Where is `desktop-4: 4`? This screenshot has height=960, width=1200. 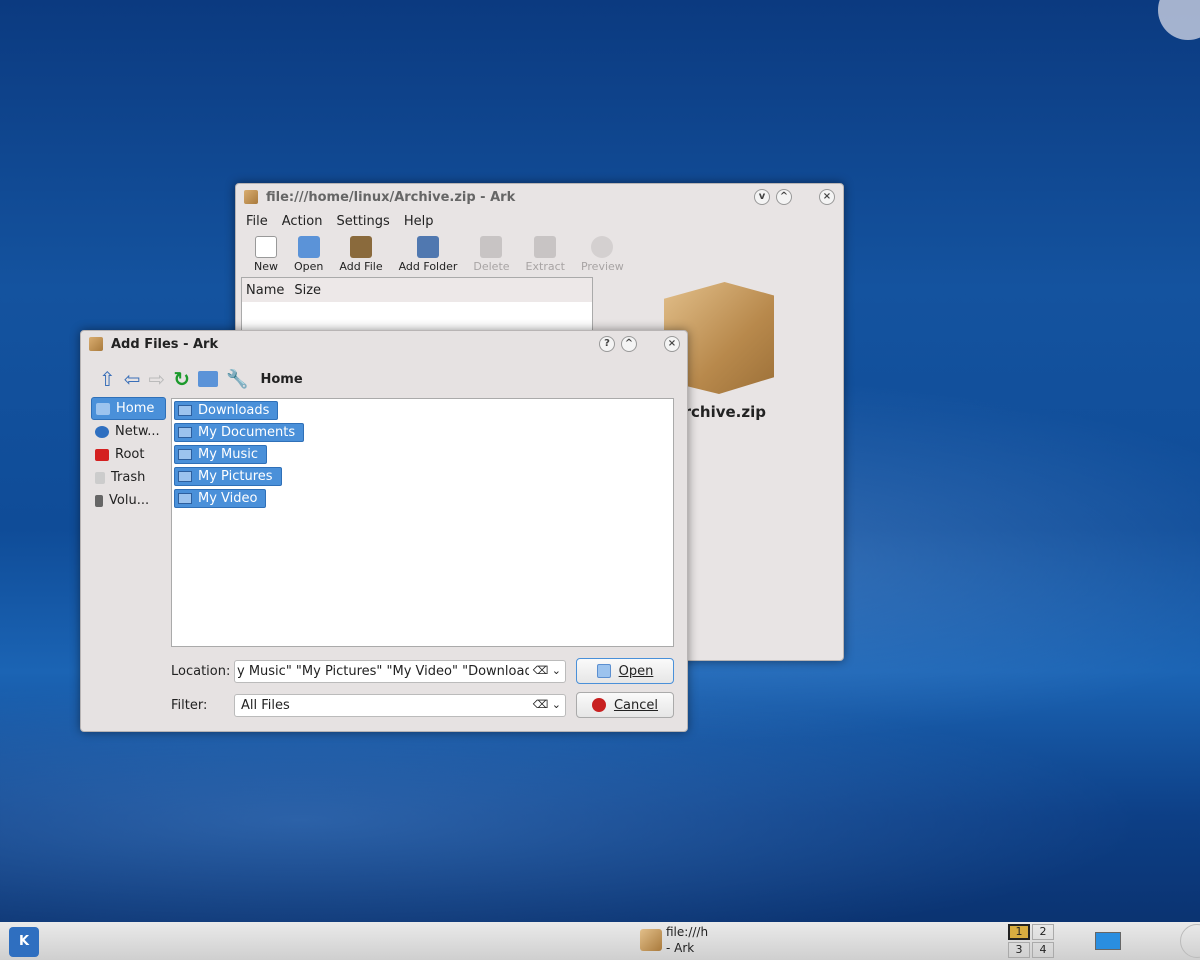
desktop-4: 4 is located at coordinates (1043, 950).